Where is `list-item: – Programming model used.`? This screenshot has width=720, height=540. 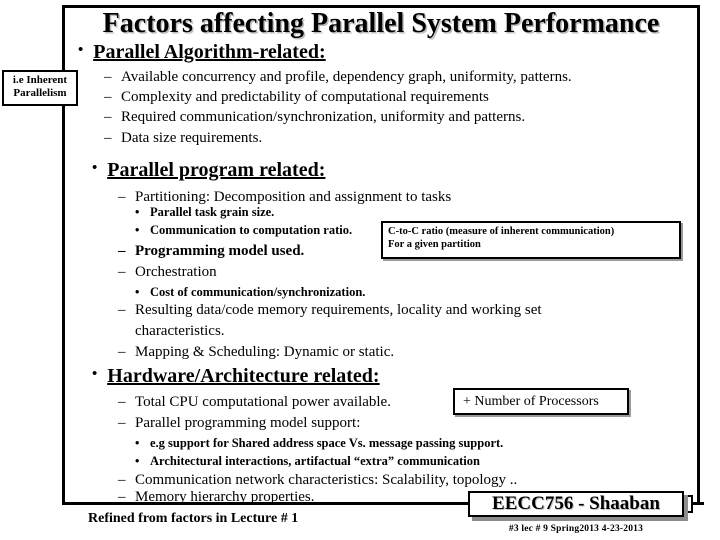
list-item: – Programming model used. is located at coordinates (211, 251).